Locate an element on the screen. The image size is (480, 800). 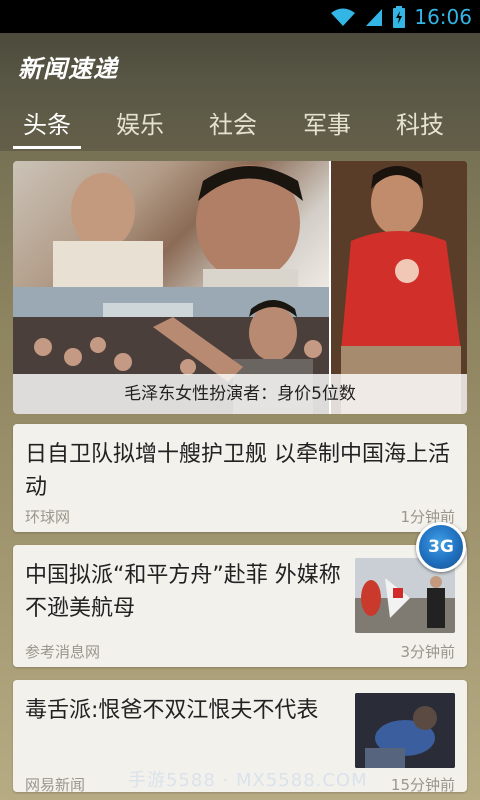
article-title: 毒舌派:恨爸不双江恨夫不代表 is located at coordinates (172, 710).